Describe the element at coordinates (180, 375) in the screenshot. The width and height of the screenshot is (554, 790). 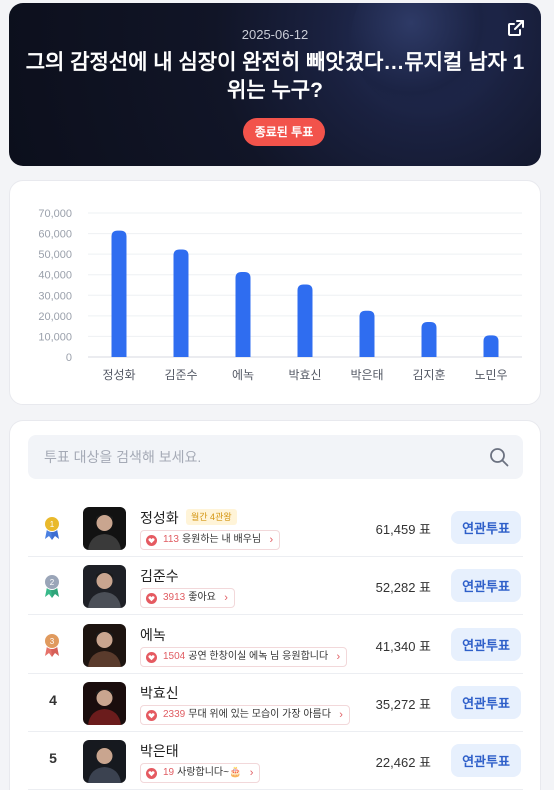
I see `x-tick-label: 김준수` at that location.